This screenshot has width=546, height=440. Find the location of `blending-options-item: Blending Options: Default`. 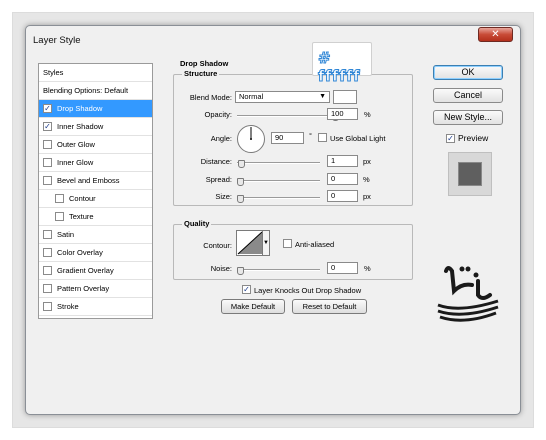

blending-options-item: Blending Options: Default is located at coordinates (95, 91).